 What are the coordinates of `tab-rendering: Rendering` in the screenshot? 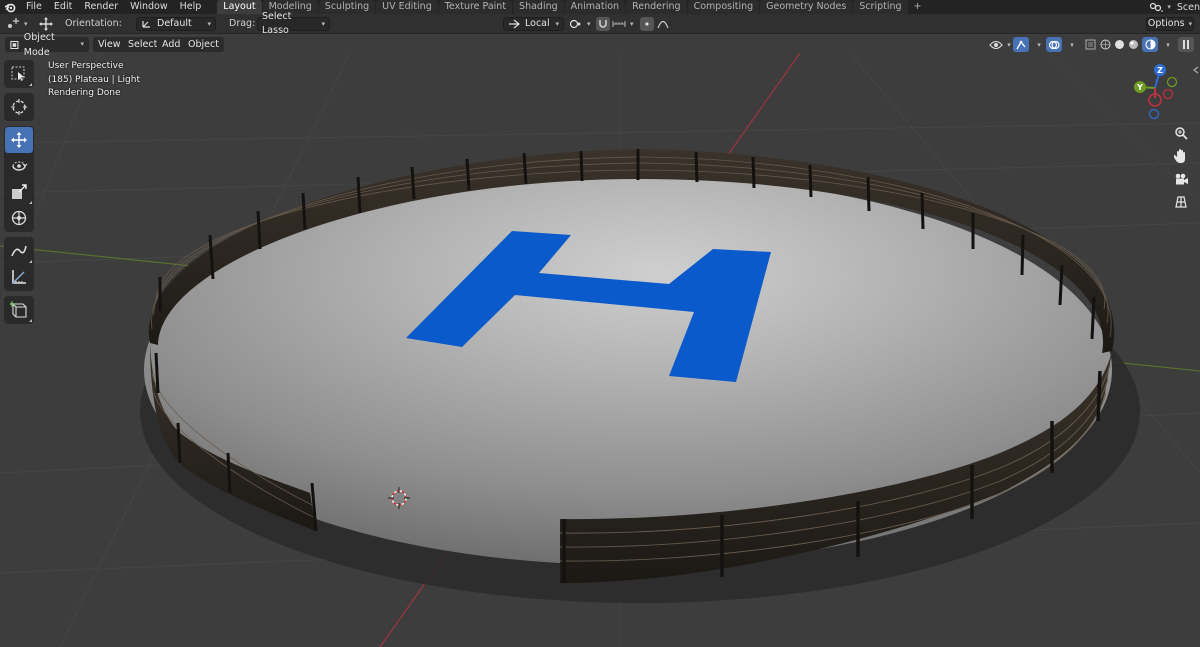 It's located at (656, 7).